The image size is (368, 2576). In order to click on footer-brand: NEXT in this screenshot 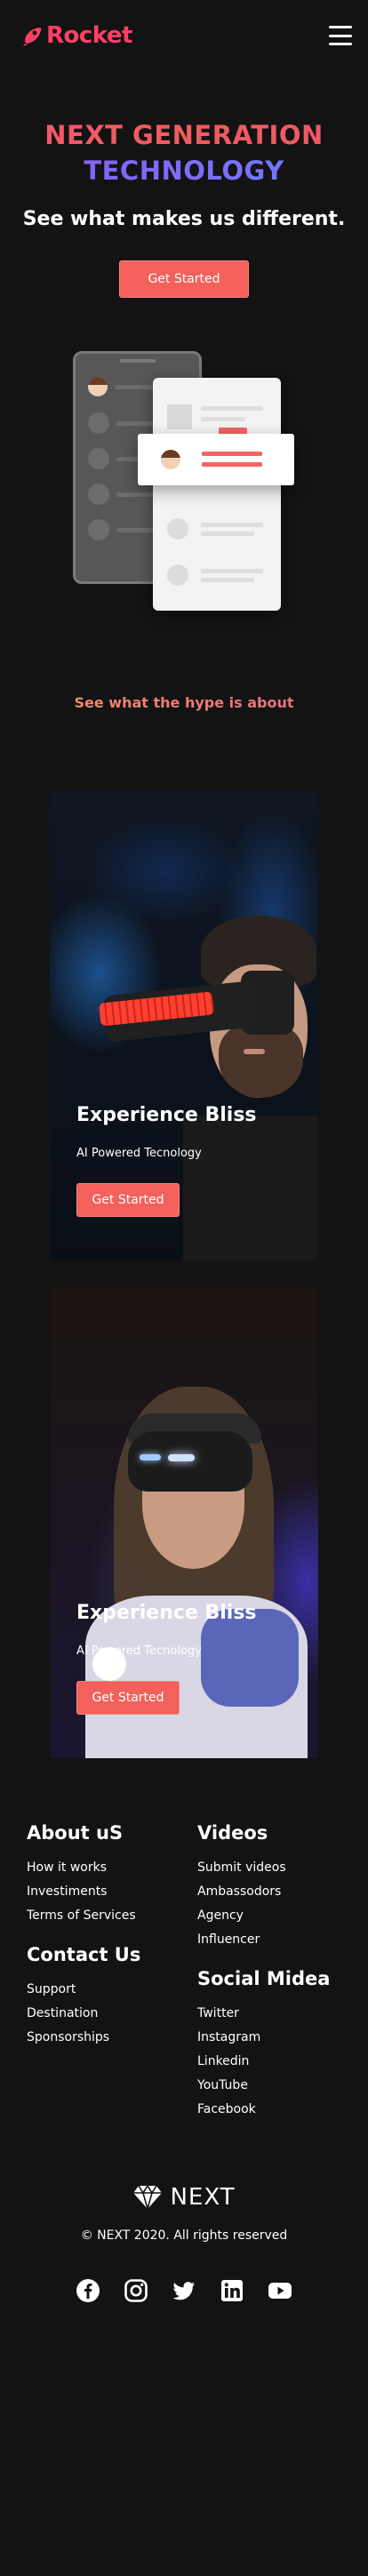, I will do `click(184, 2197)`.